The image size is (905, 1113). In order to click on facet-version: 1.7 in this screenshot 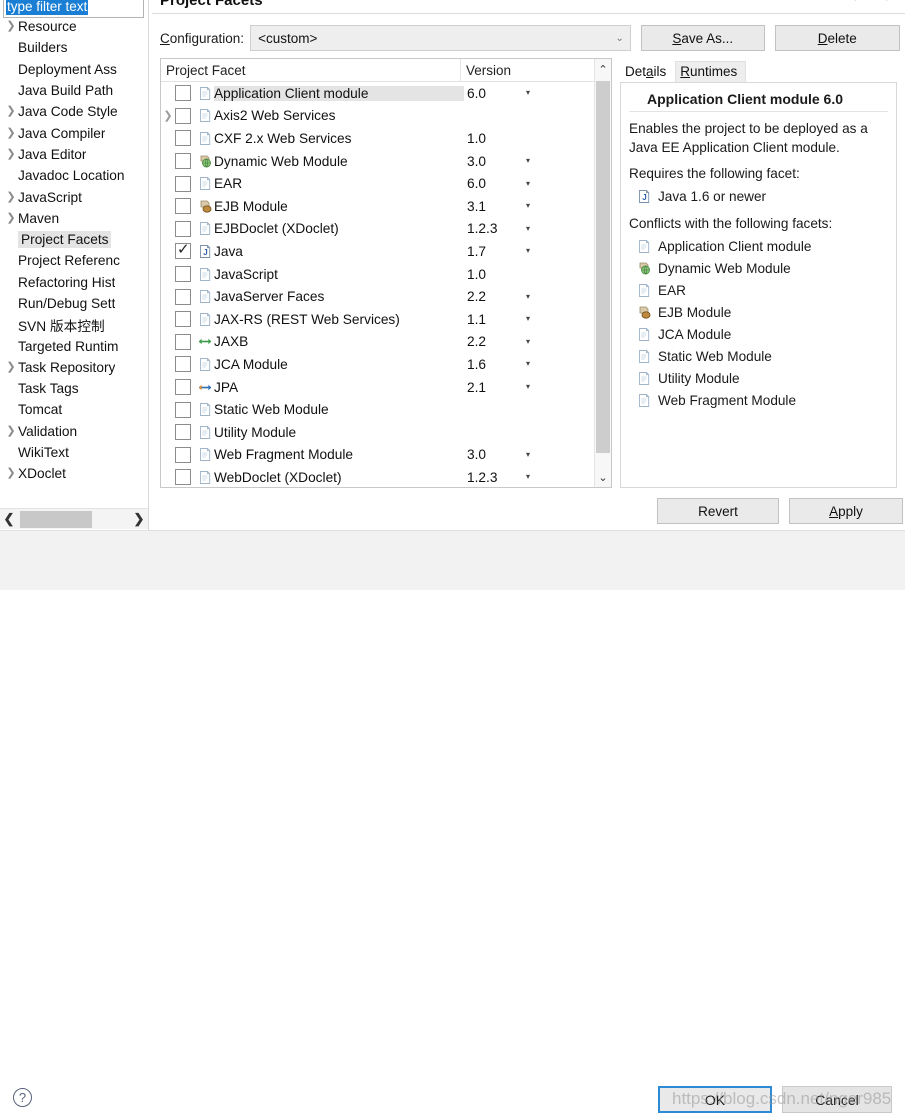, I will do `click(495, 251)`.